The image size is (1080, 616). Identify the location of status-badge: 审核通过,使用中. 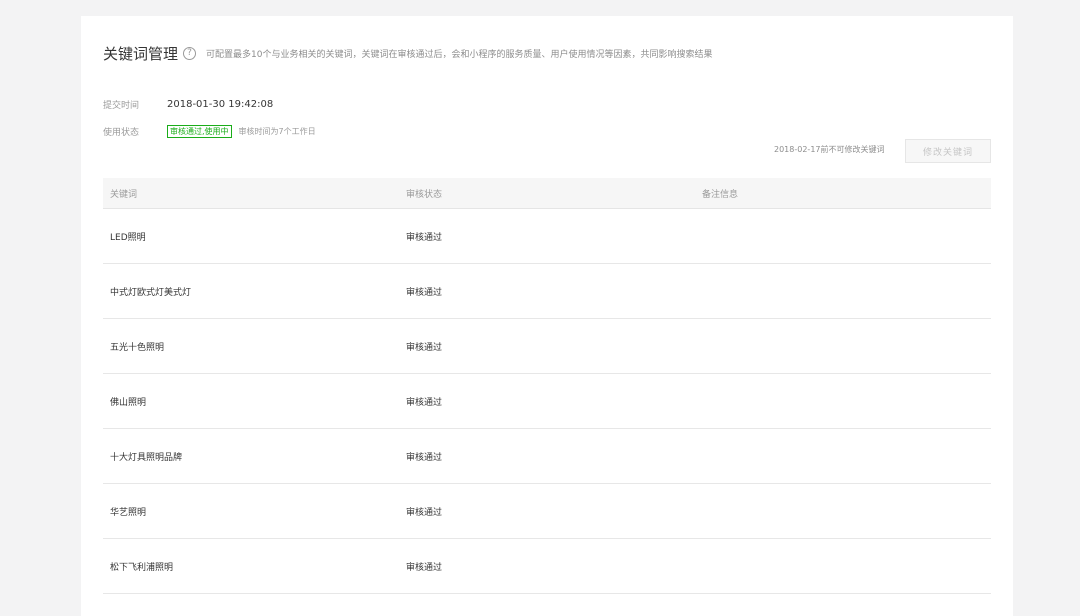
(199, 131).